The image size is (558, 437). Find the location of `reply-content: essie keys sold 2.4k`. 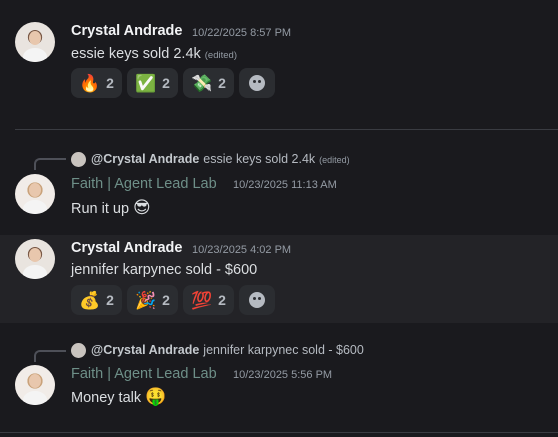

reply-content: essie keys sold 2.4k is located at coordinates (259, 159).